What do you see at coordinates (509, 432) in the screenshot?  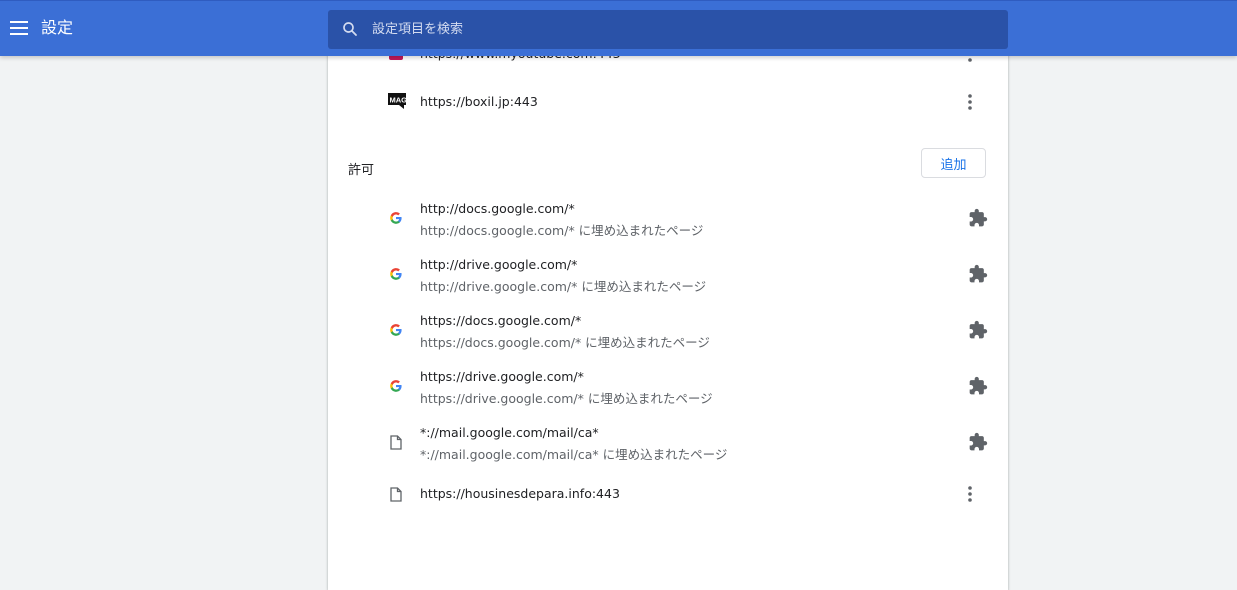 I see `site-url: *://mail.google.com/mail/ca*` at bounding box center [509, 432].